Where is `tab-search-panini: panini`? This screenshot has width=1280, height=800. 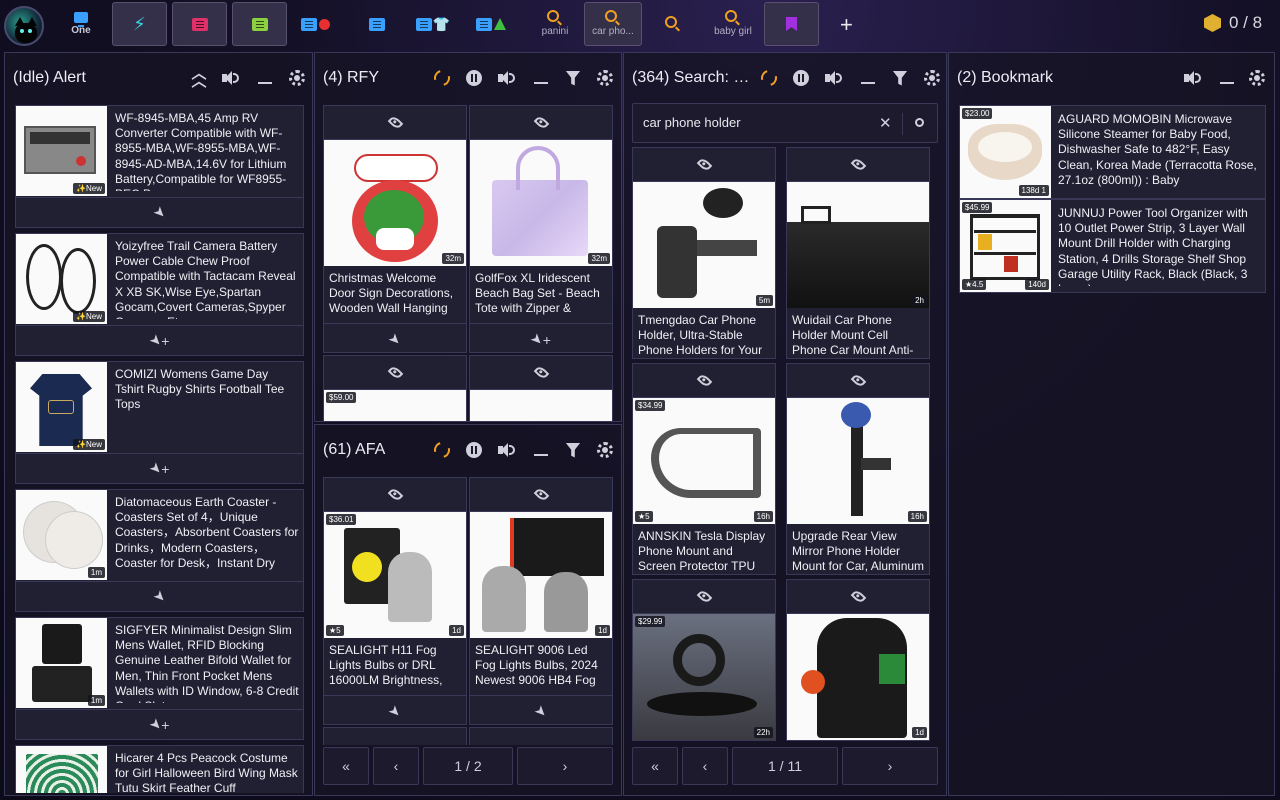 tab-search-panini: panini is located at coordinates (555, 24).